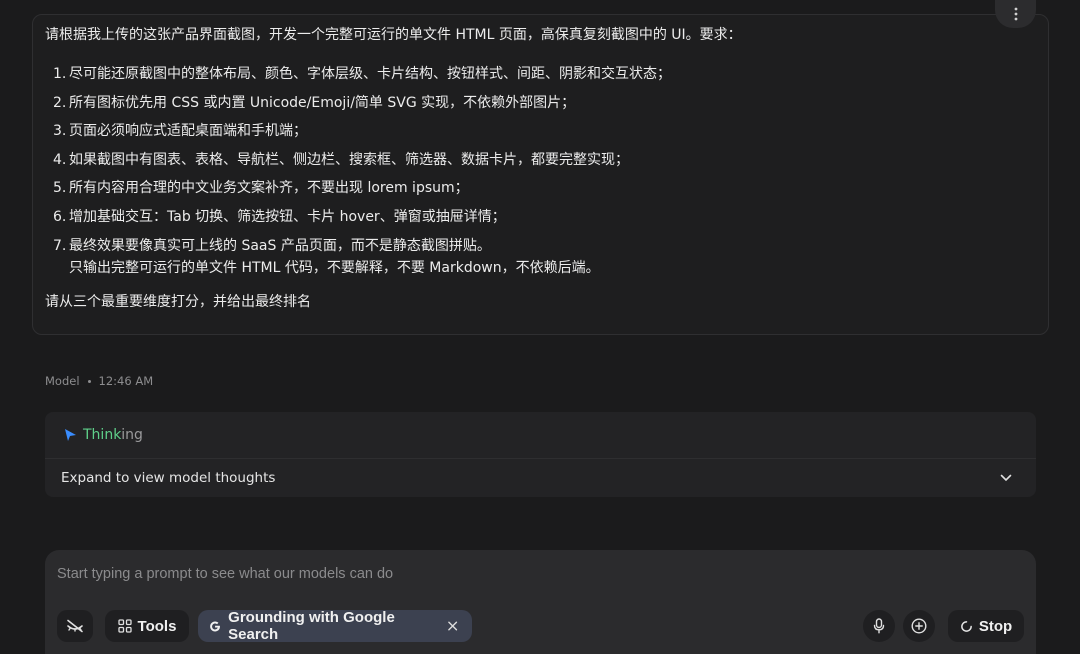  What do you see at coordinates (132, 435) in the screenshot?
I see `thinking-label-fade: ing` at bounding box center [132, 435].